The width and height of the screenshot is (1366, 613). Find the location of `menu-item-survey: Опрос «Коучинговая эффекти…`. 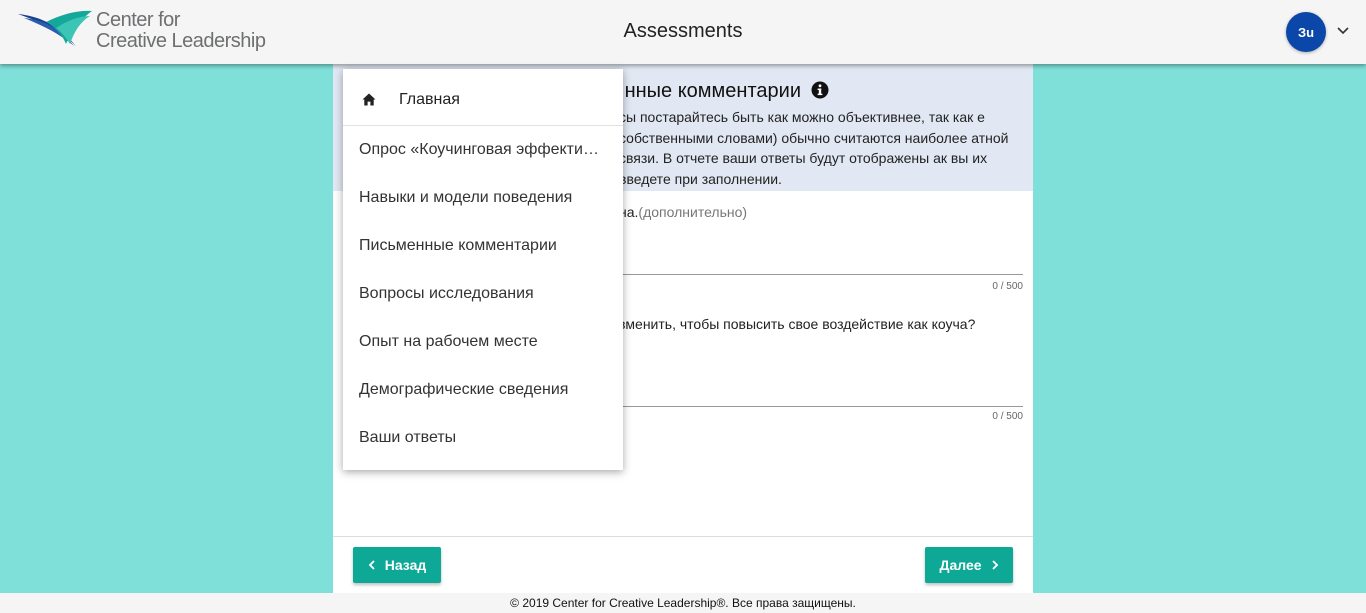

menu-item-survey: Опрос «Коучинговая эффекти… is located at coordinates (483, 150).